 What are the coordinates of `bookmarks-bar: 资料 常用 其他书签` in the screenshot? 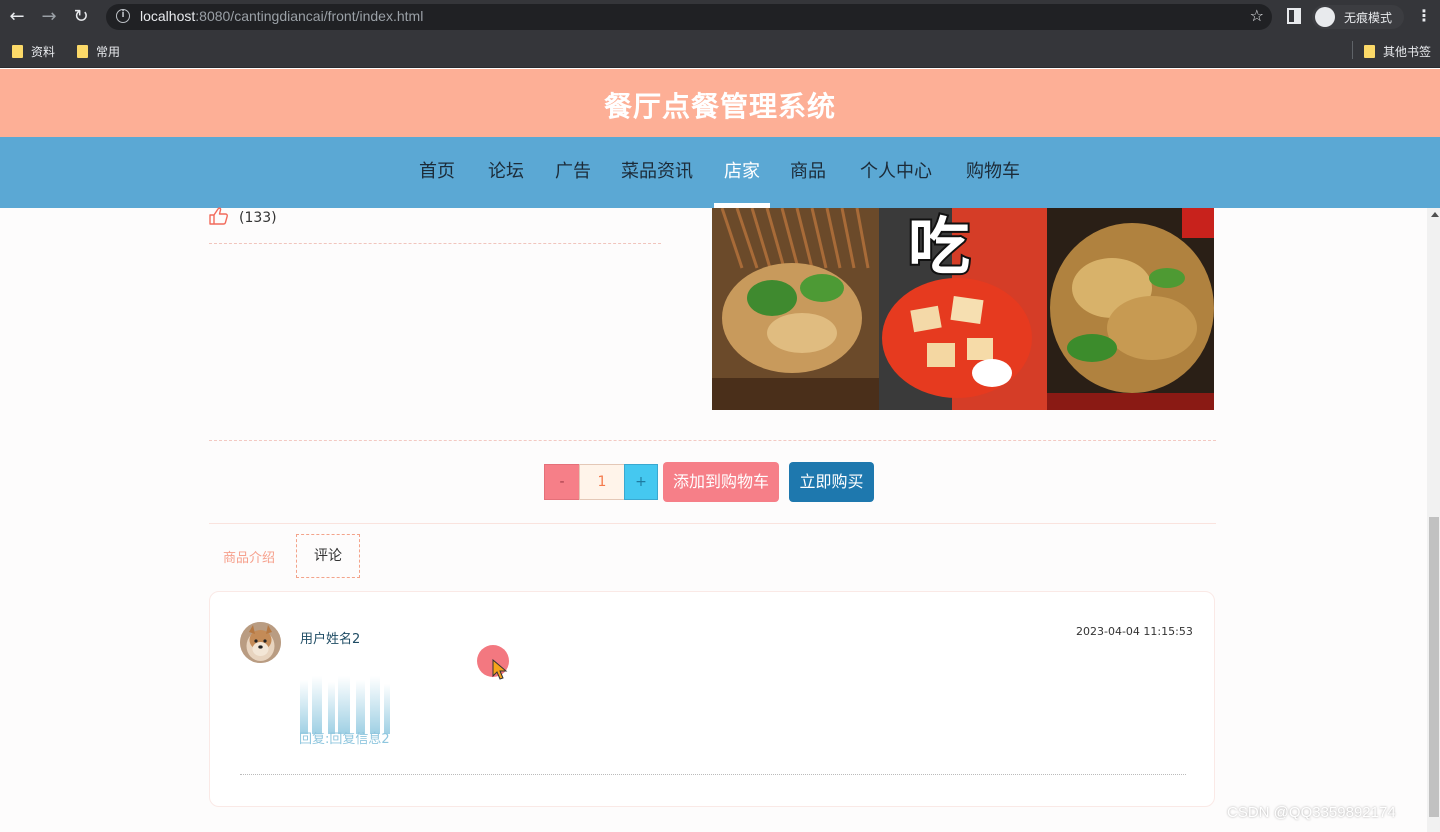 It's located at (720, 51).